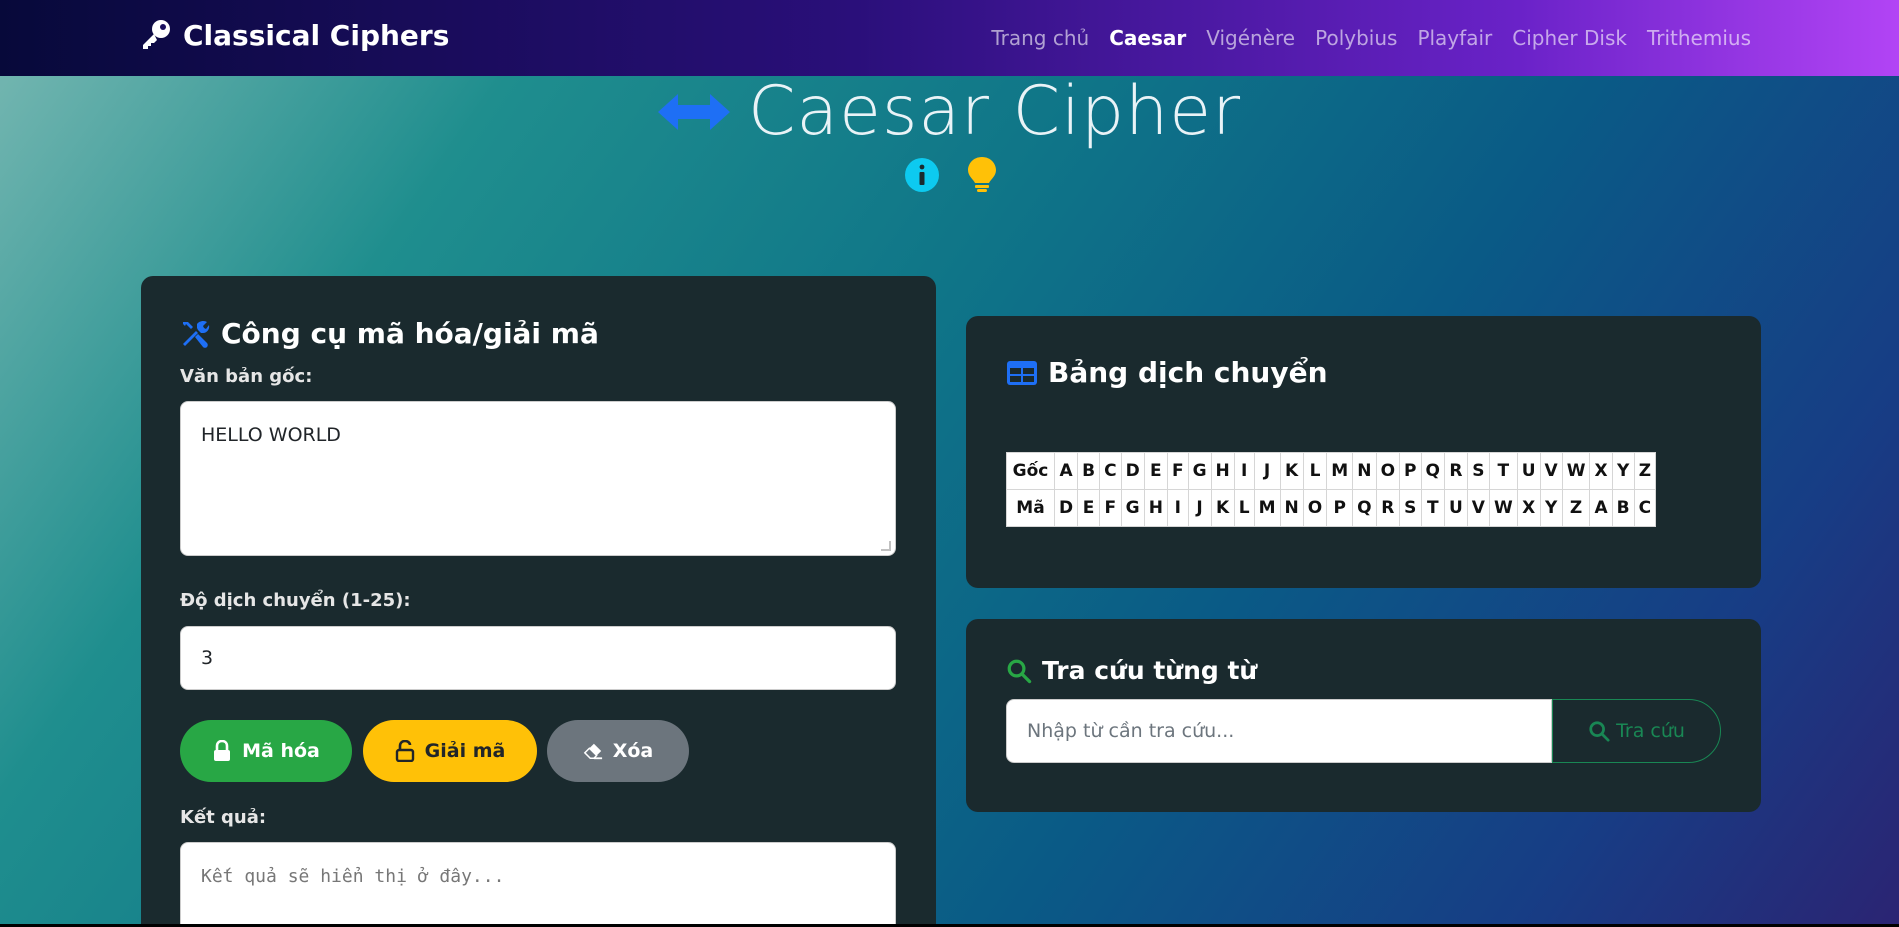 Image resolution: width=1899 pixels, height=927 pixels. I want to click on cipher-letter-cell: D, so click(1066, 508).